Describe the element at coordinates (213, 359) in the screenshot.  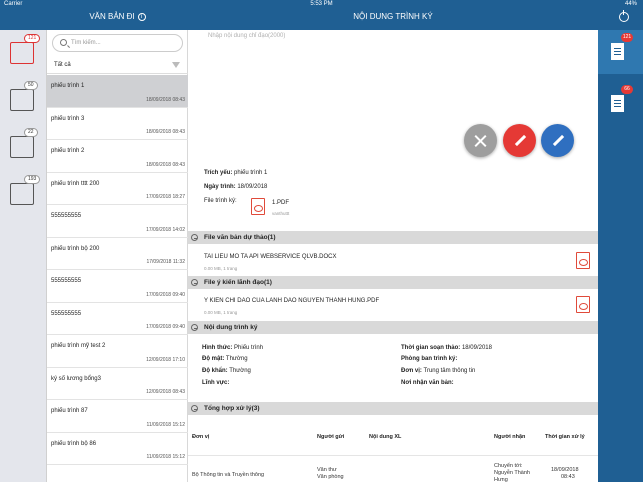
I see `do-mat-label: Độ mật:` at that location.